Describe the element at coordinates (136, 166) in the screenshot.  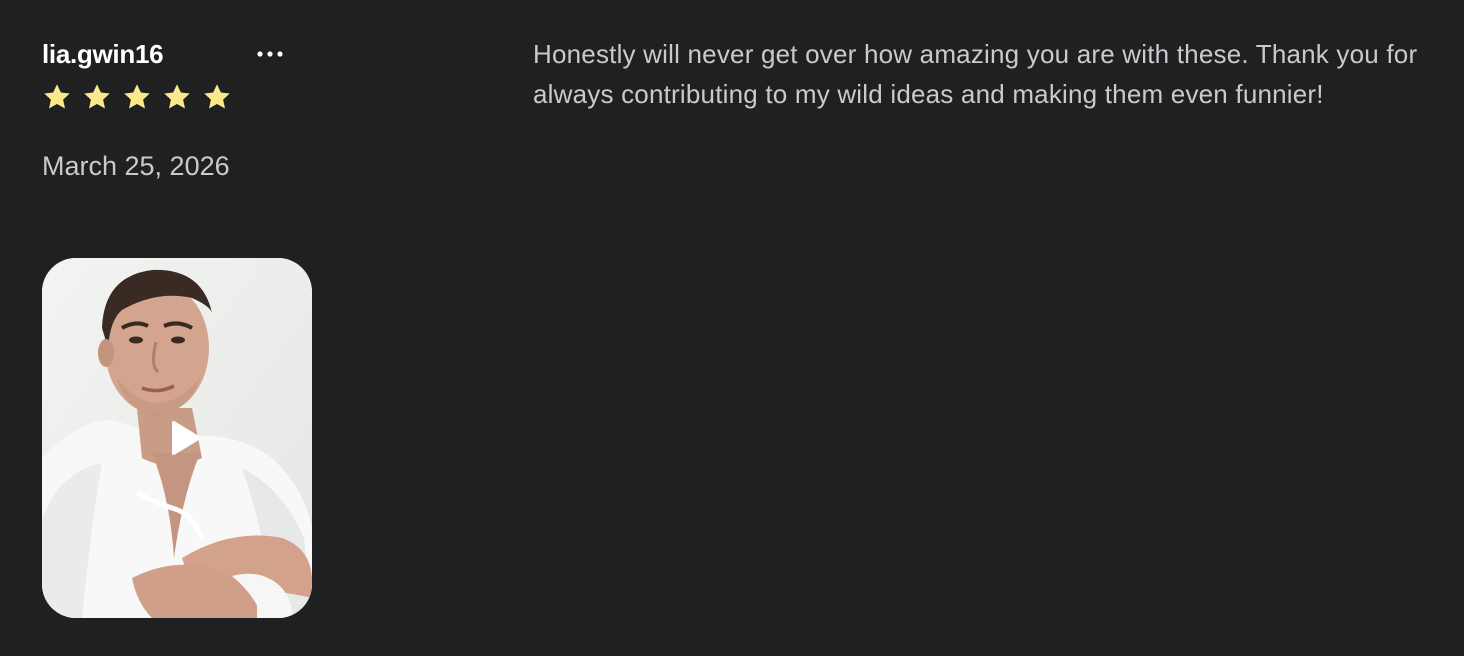
I see `review-date: March 25, 2026` at that location.